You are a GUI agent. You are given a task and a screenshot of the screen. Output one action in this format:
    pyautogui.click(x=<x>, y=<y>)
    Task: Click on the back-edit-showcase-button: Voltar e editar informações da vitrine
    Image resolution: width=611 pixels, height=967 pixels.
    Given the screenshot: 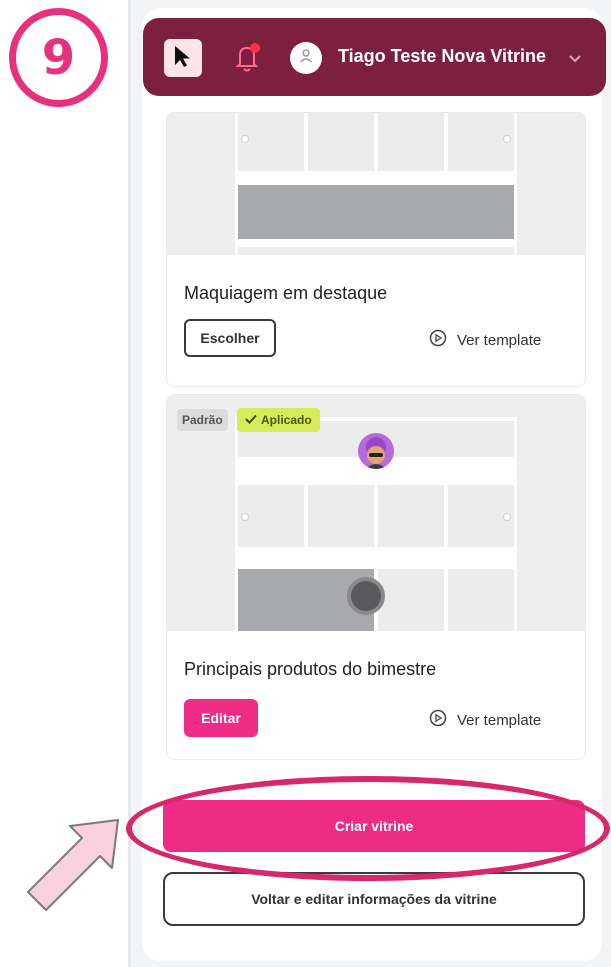 What is the action you would take?
    pyautogui.click(x=374, y=899)
    